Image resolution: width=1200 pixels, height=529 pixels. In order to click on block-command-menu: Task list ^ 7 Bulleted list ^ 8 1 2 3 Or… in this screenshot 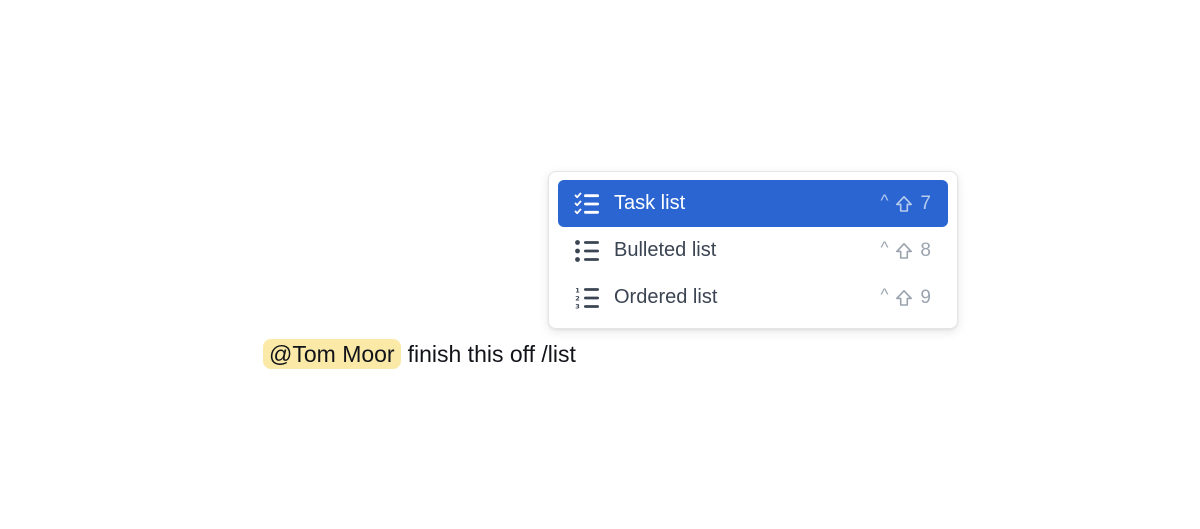, I will do `click(753, 250)`.